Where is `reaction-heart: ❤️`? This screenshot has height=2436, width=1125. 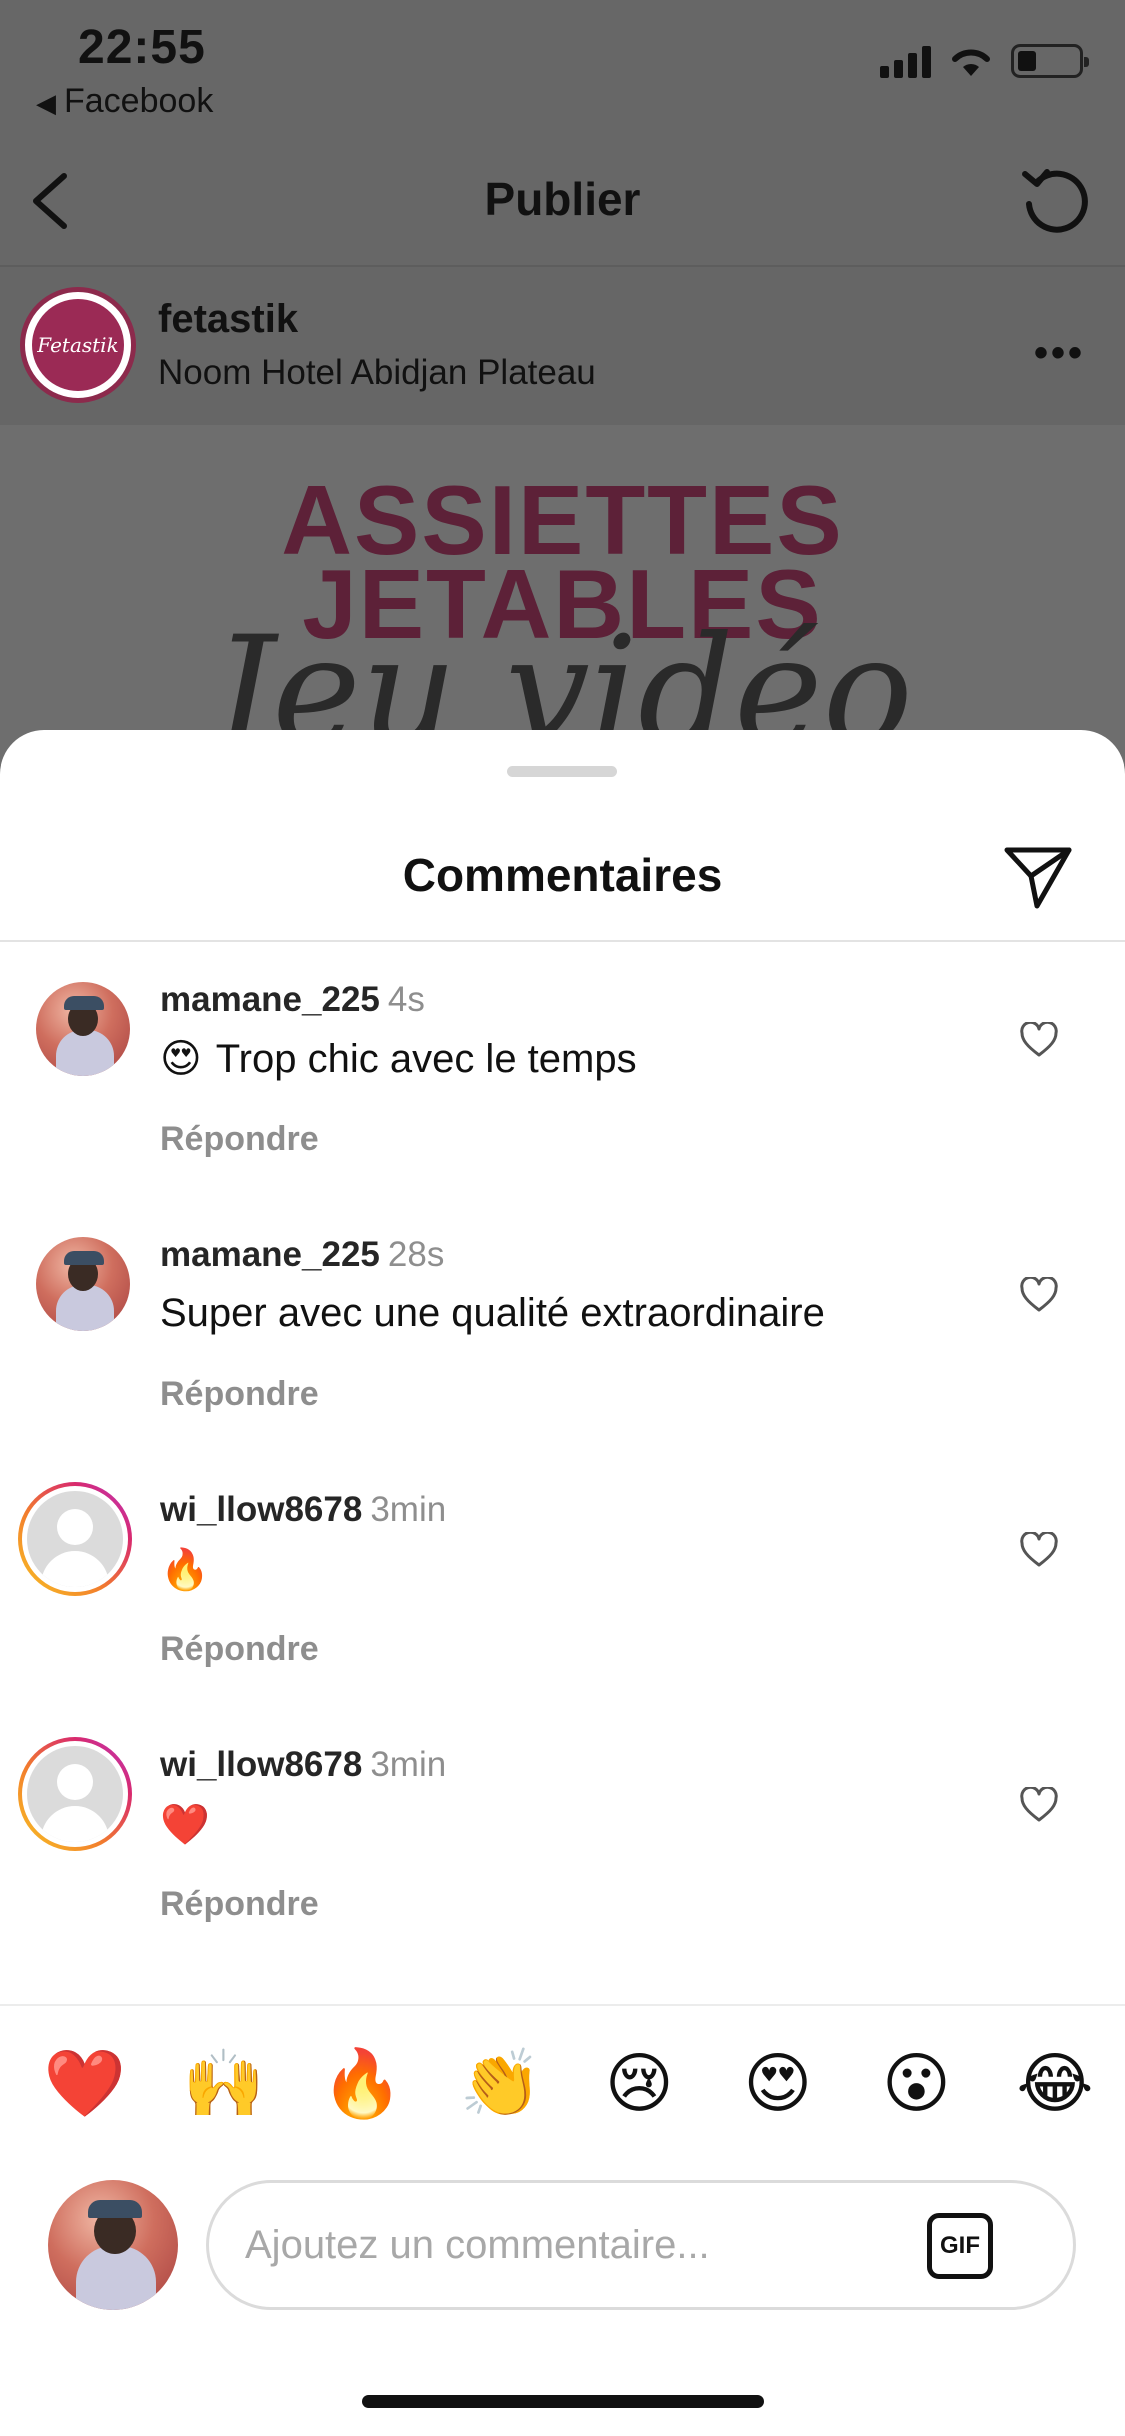
reaction-heart: ❤️ is located at coordinates (85, 2083).